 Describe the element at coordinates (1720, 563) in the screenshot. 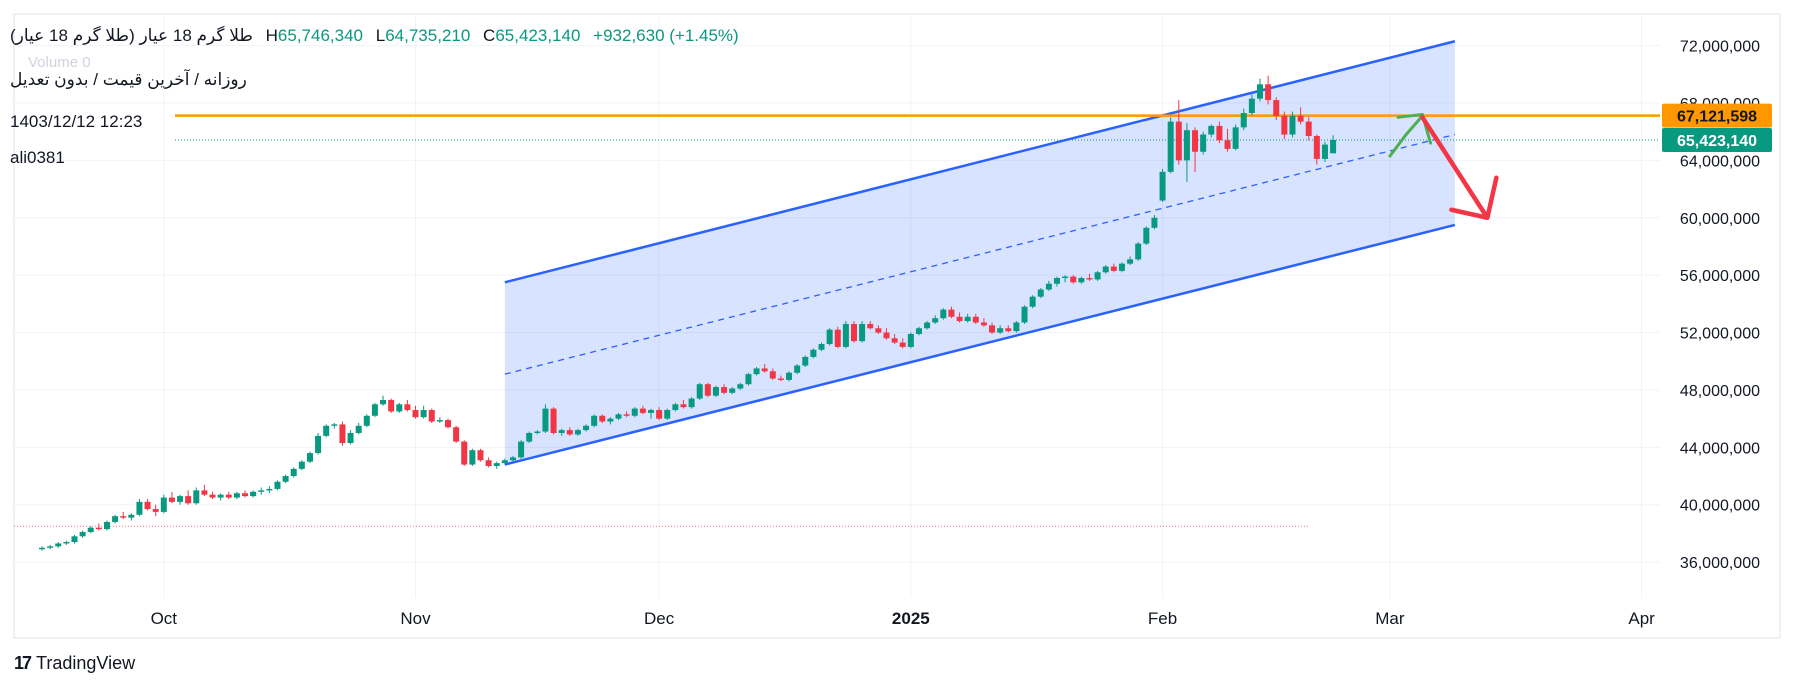

I see `y-tick-label: 36,000,000` at that location.